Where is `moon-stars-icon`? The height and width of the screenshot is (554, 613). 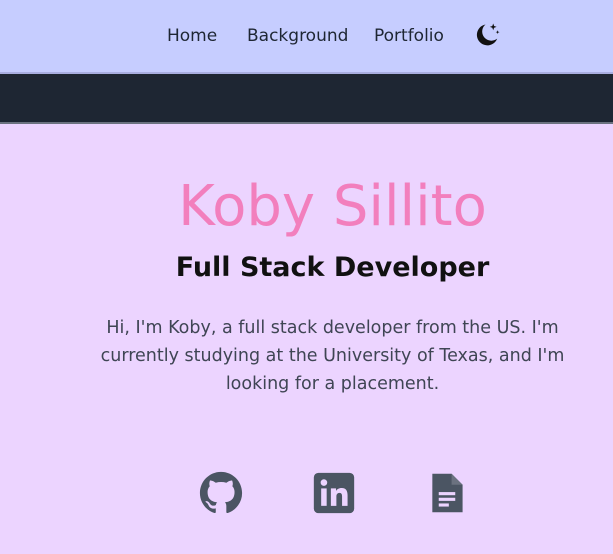
moon-stars-icon is located at coordinates (488, 34).